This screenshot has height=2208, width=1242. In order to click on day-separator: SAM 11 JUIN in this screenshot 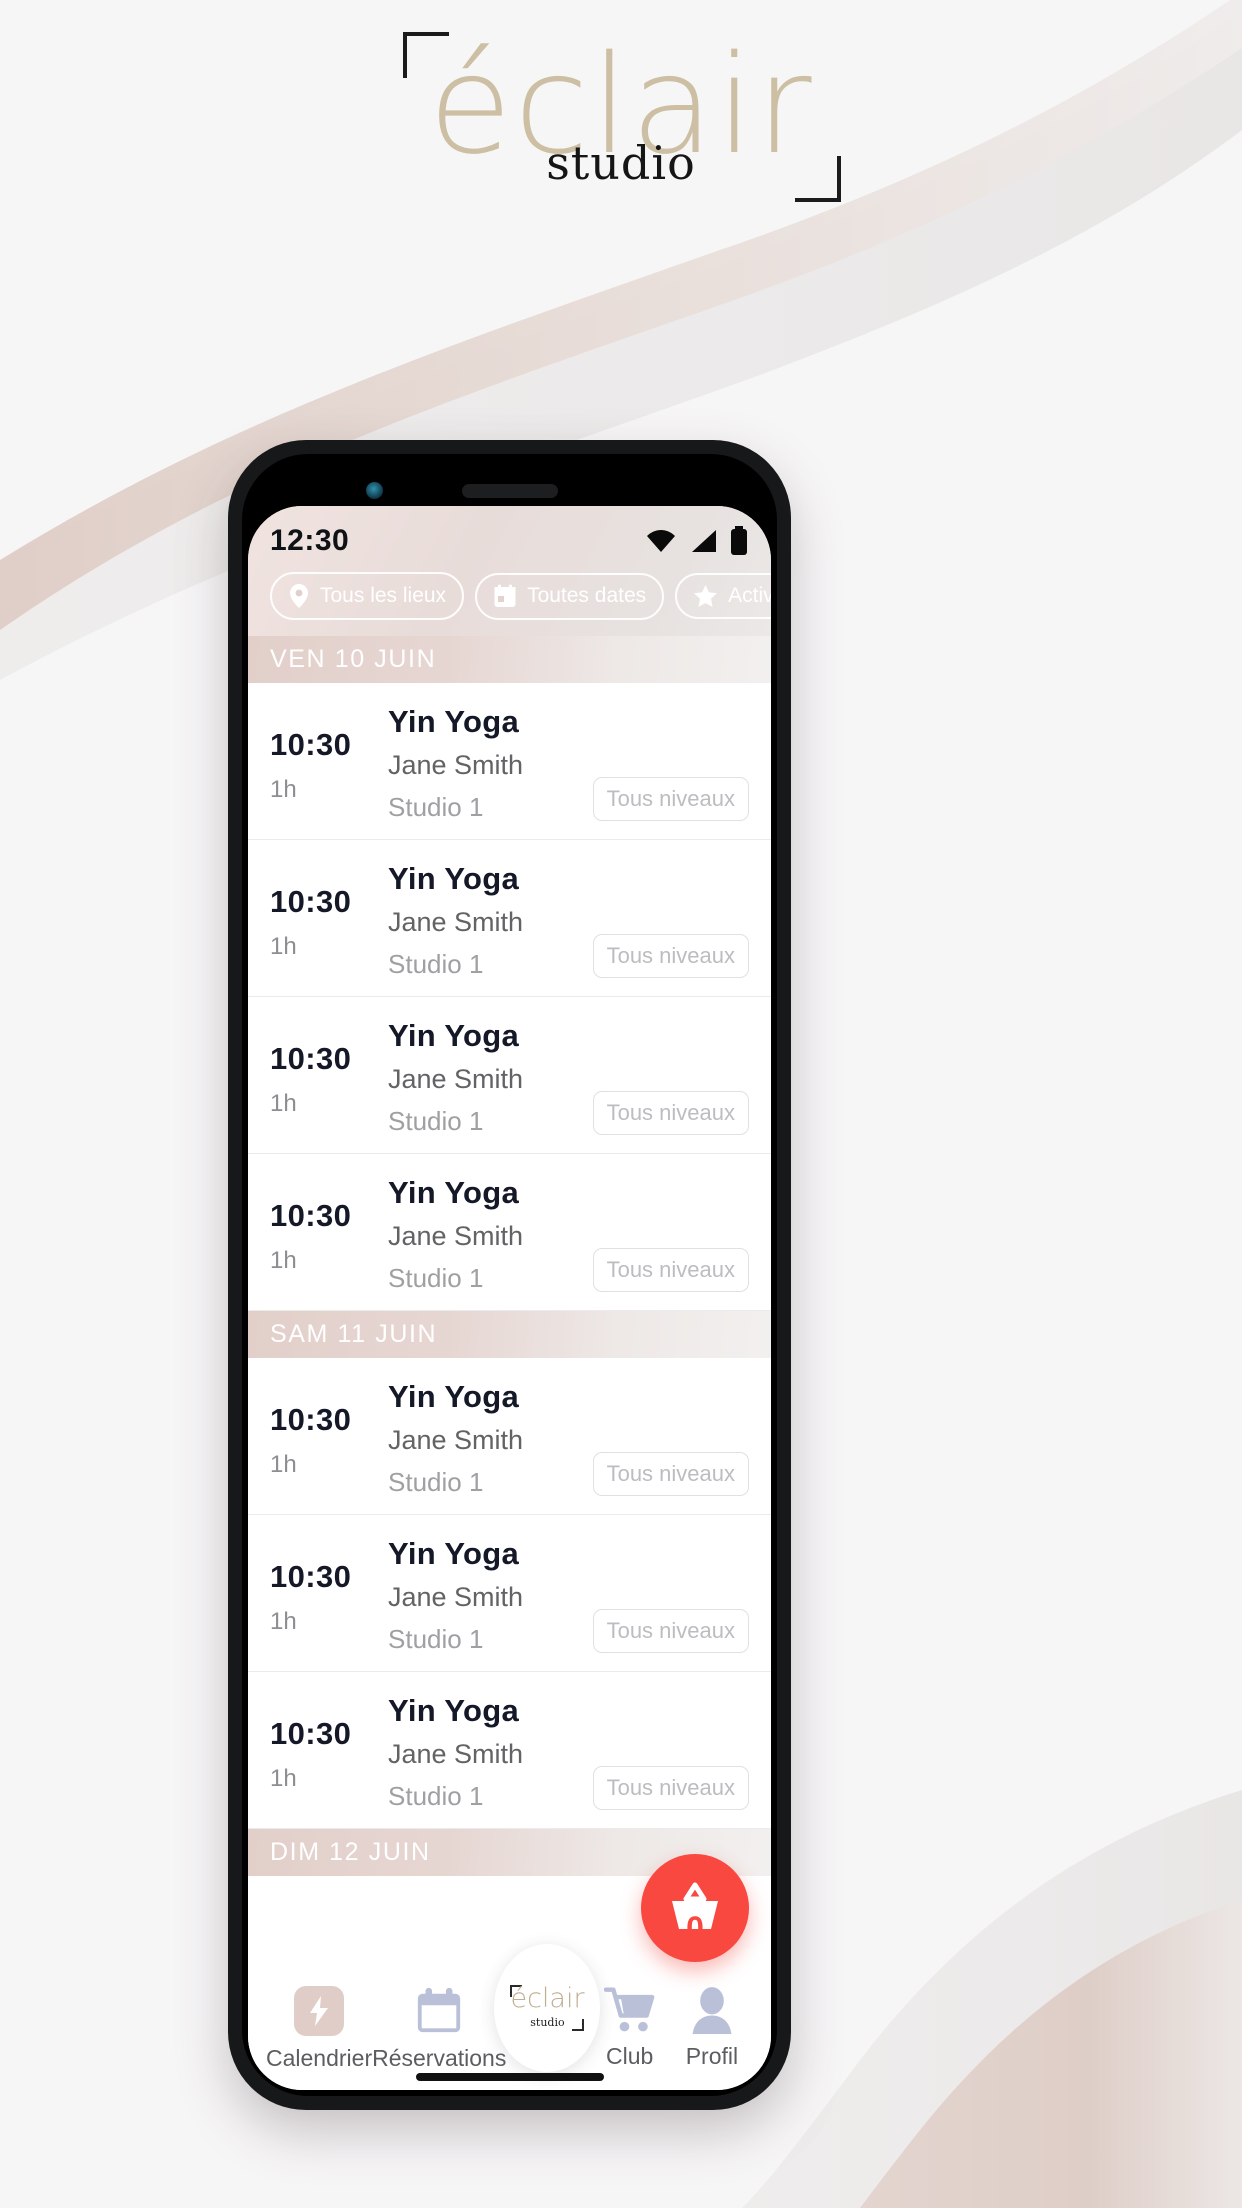, I will do `click(509, 1334)`.